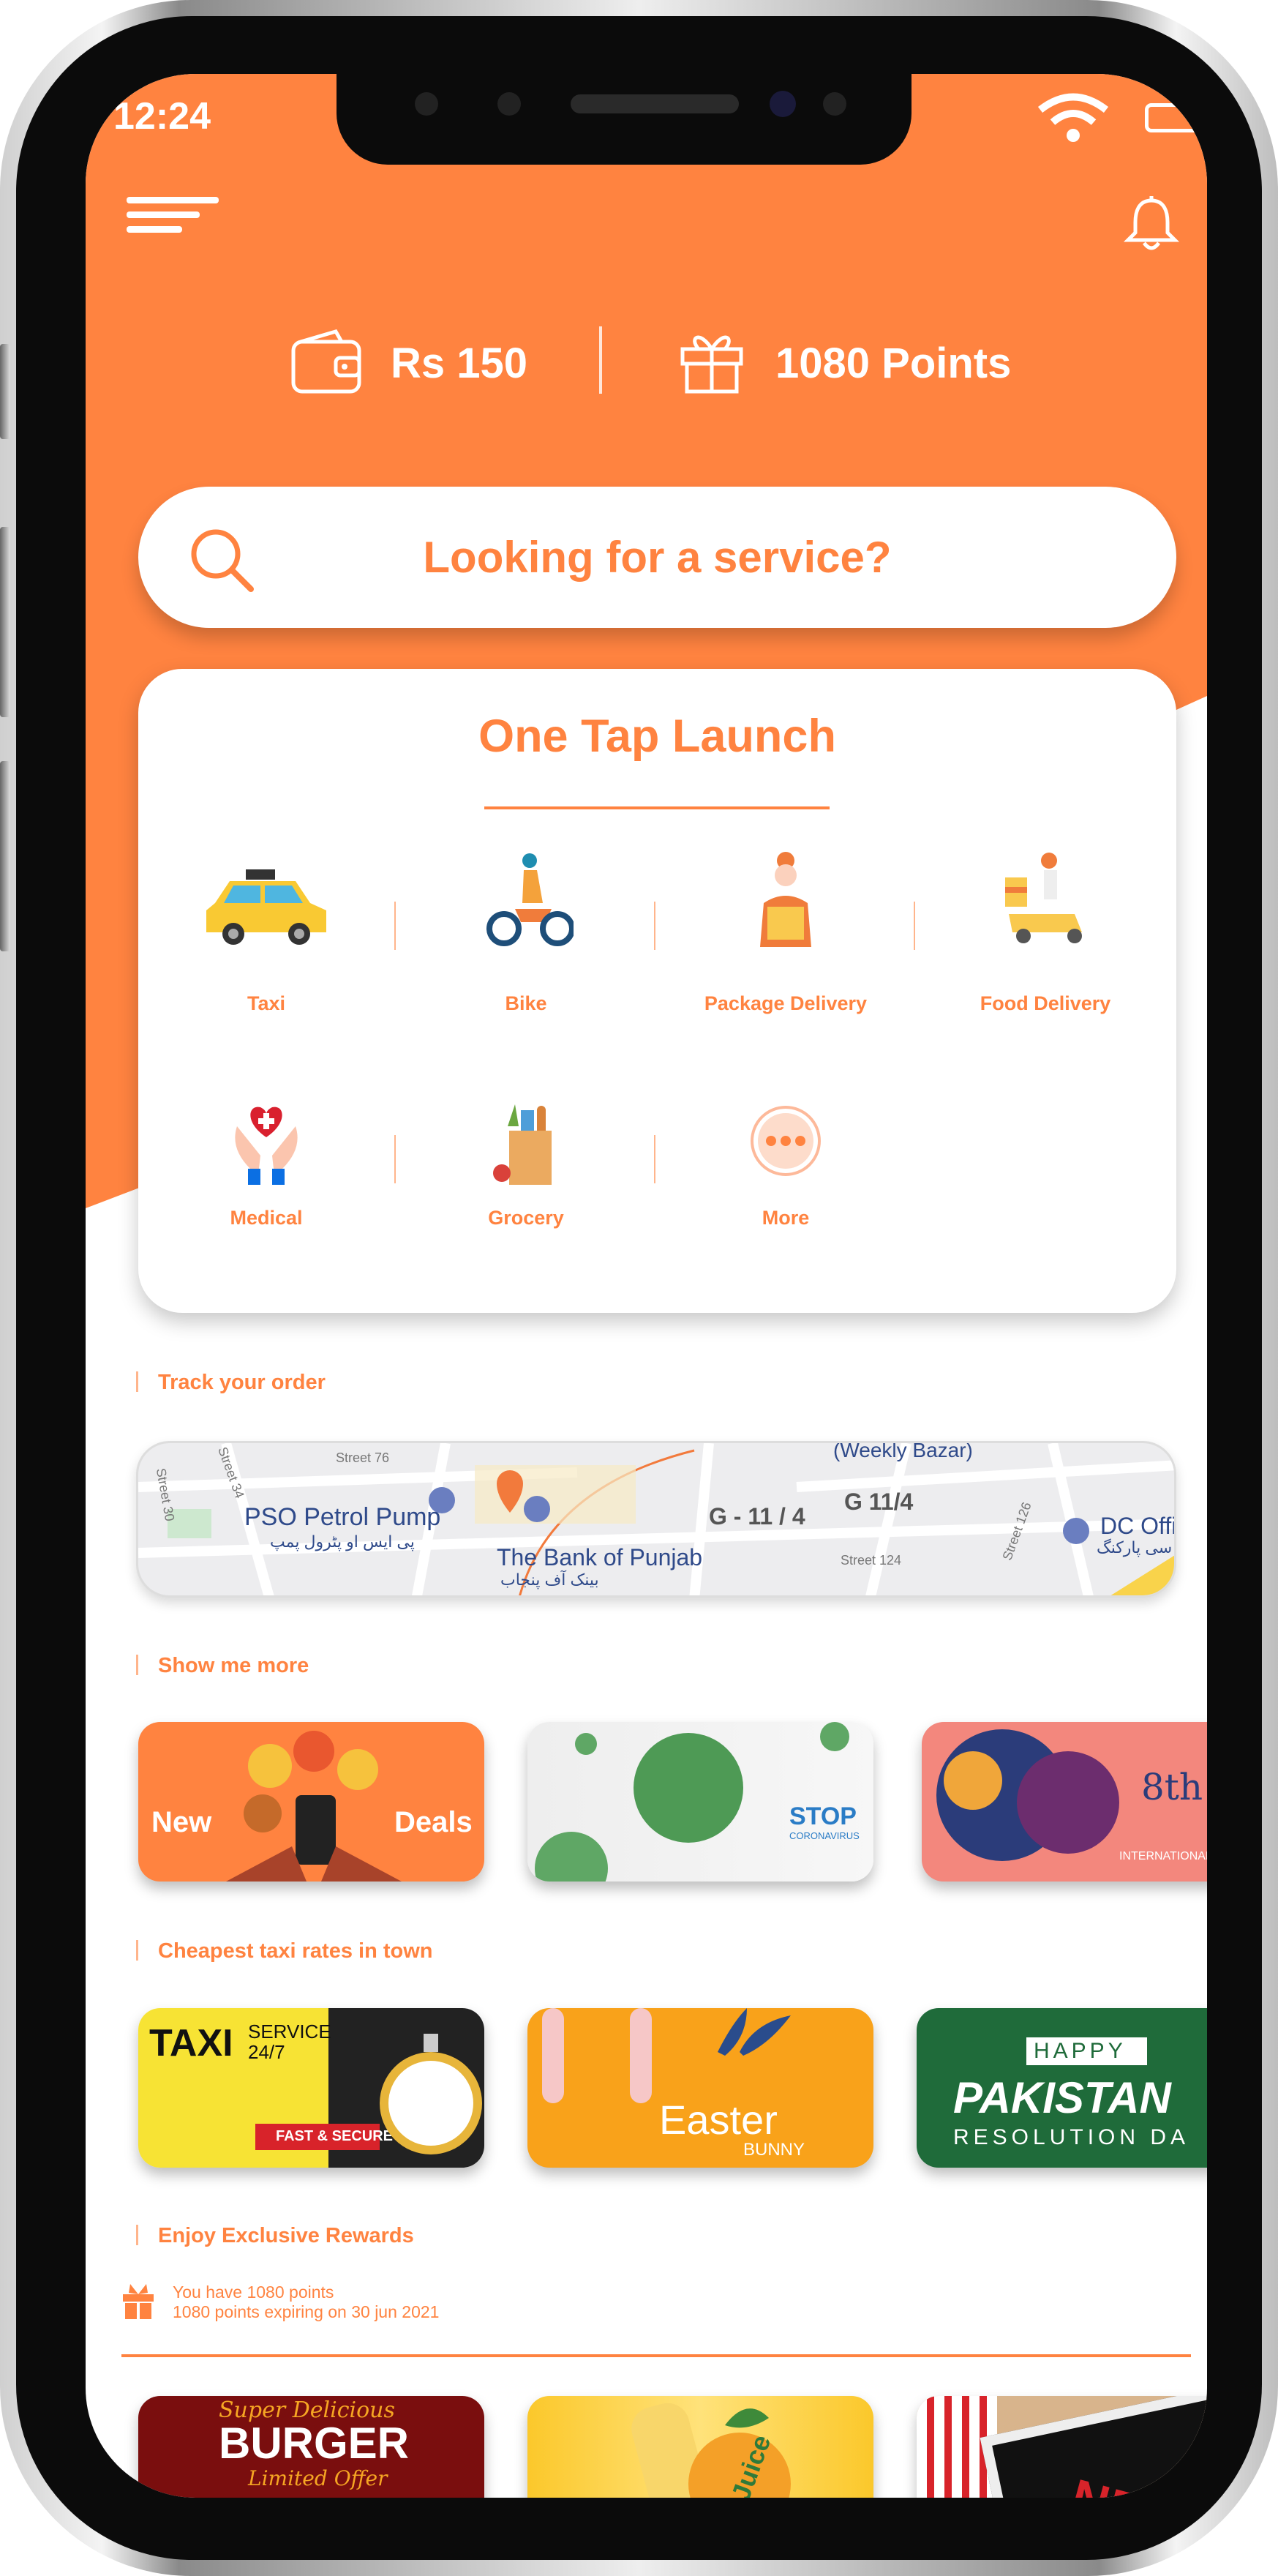 The height and width of the screenshot is (2576, 1278). Describe the element at coordinates (903, 1451) in the screenshot. I see `map-label: (Weekly Bazar)` at that location.